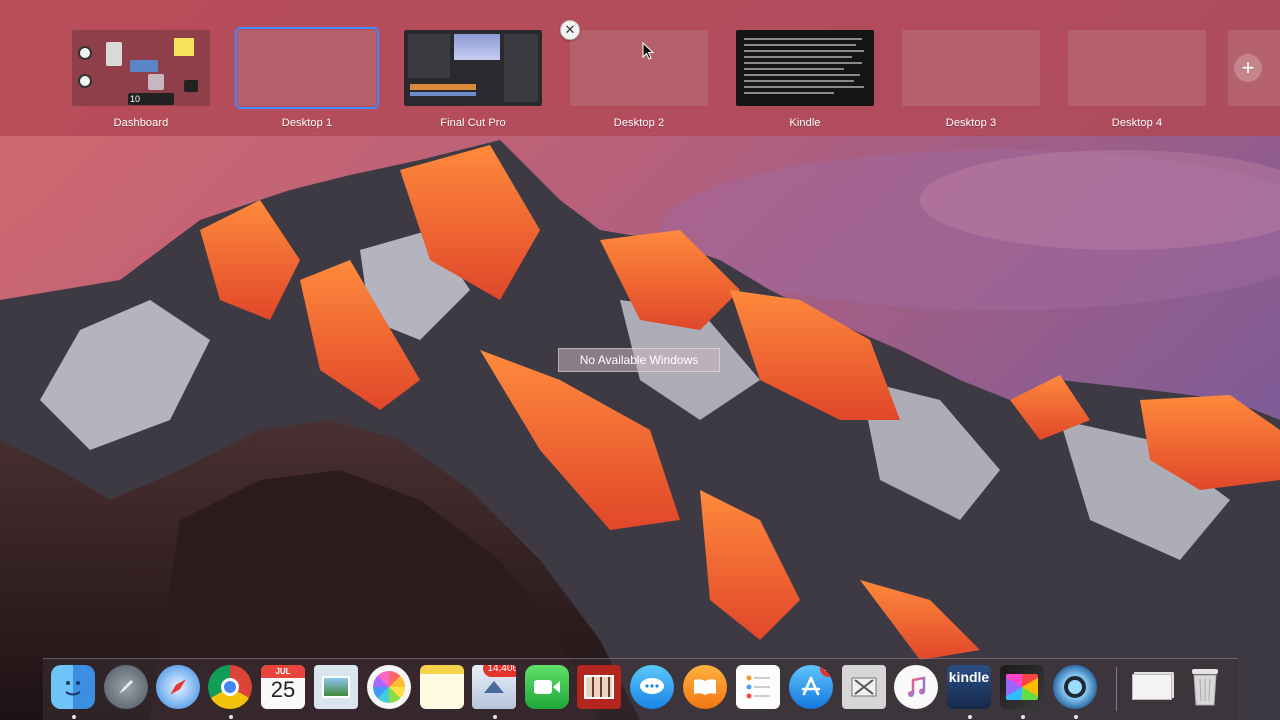 The image size is (1280, 720). I want to click on messages-bubble-icon, so click(652, 687).